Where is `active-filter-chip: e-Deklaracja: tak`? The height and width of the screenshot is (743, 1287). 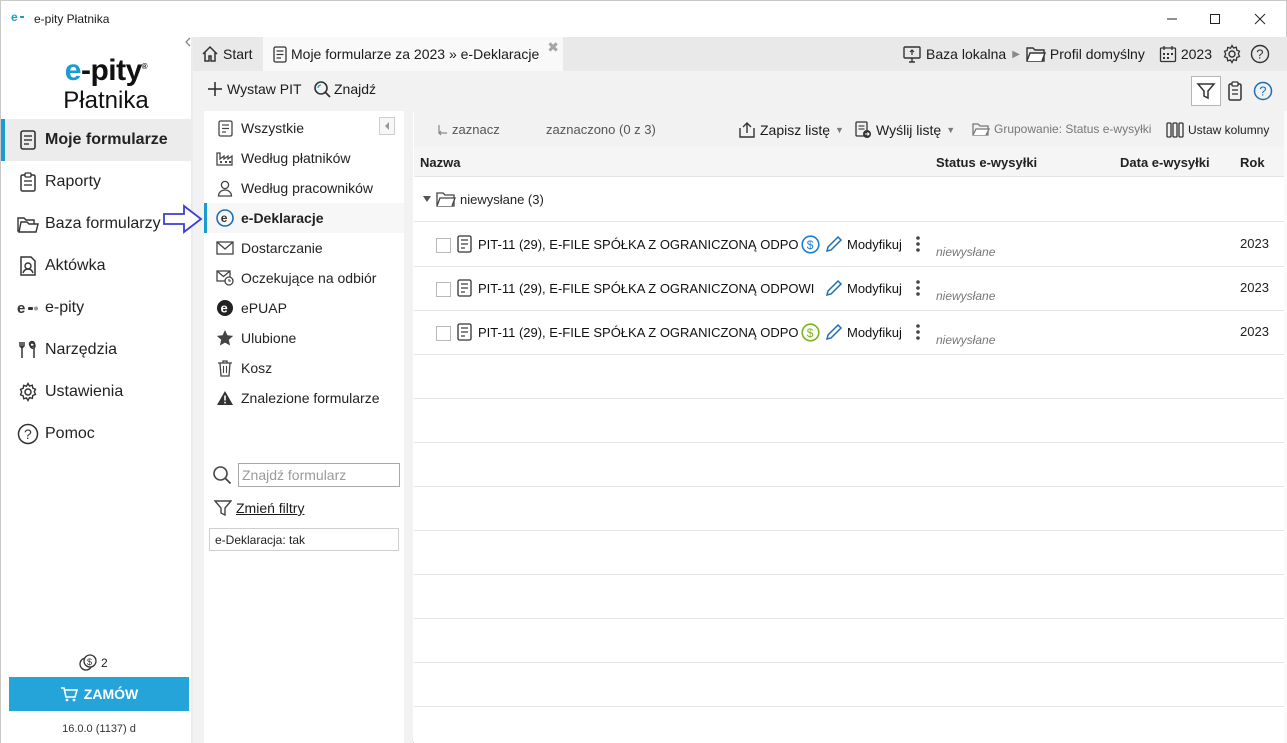 active-filter-chip: e-Deklaracja: tak is located at coordinates (304, 539).